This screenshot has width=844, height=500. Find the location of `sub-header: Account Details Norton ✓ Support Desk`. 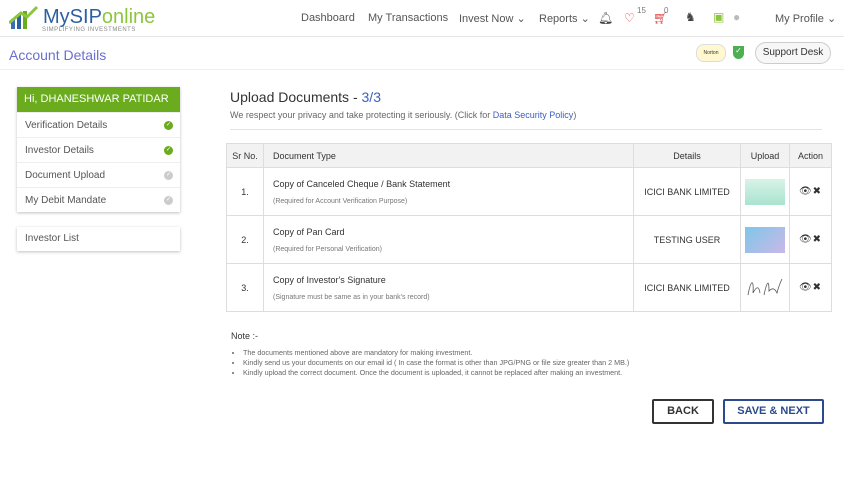

sub-header: Account Details Norton ✓ Support Desk is located at coordinates (422, 54).